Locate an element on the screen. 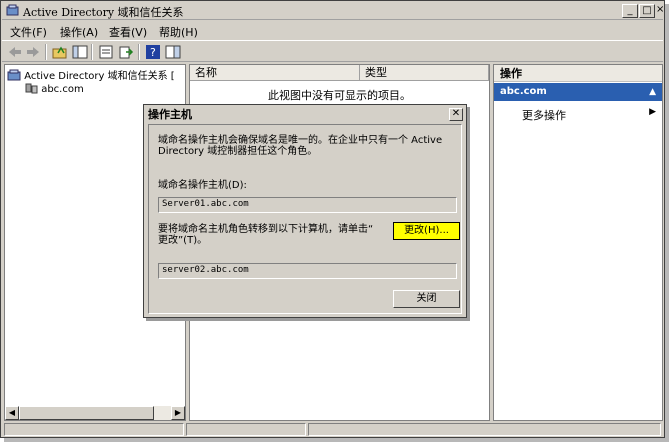 This screenshot has width=669, height=442. menu-action: 操作(A) is located at coordinates (79, 32).